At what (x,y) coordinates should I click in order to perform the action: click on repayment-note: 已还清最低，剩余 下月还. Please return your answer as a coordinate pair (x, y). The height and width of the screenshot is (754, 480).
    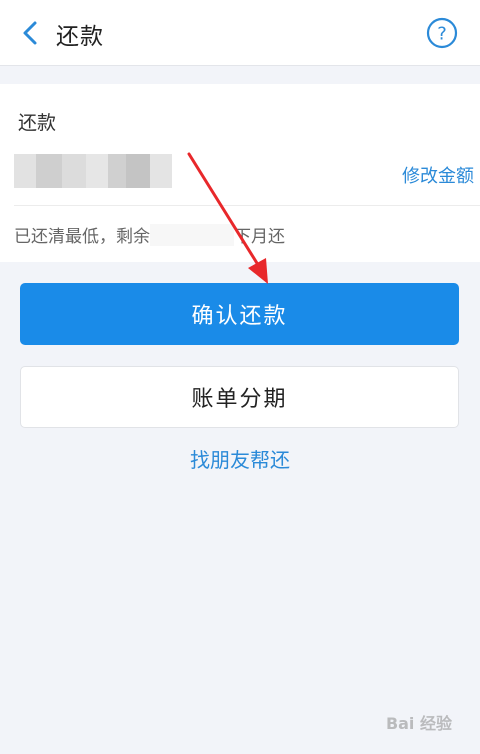
    Looking at the image, I should click on (149, 234).